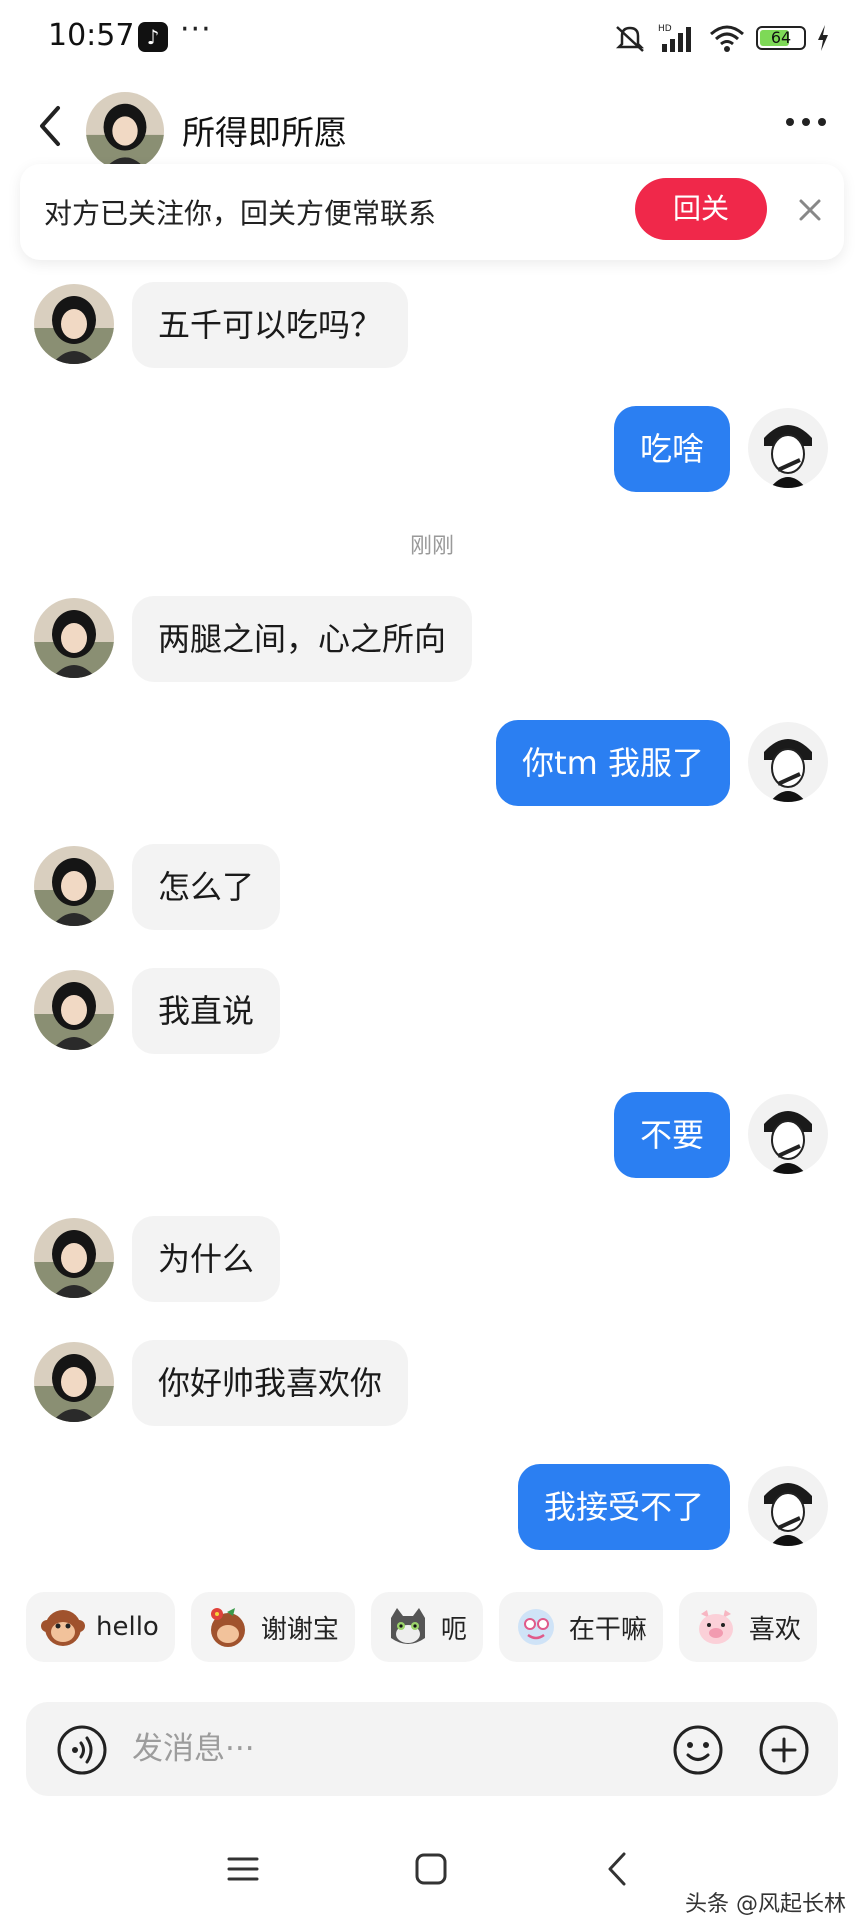  I want to click on menu-icon, so click(243, 1869).